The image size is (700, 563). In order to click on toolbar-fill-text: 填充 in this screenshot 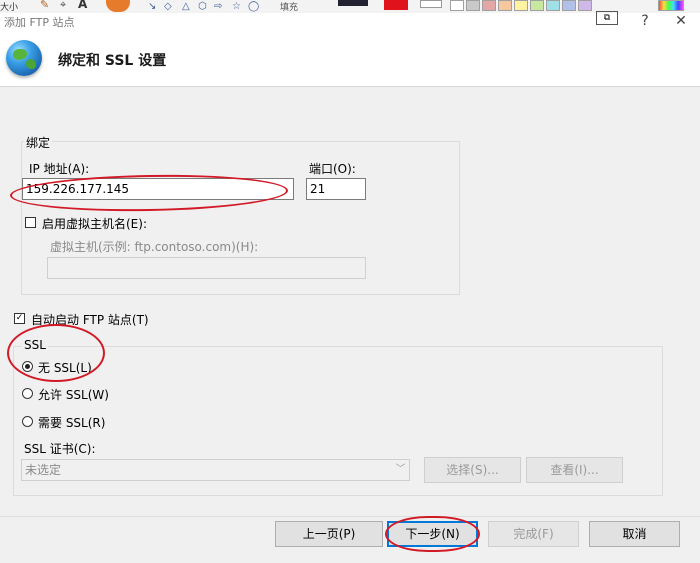, I will do `click(289, 8)`.